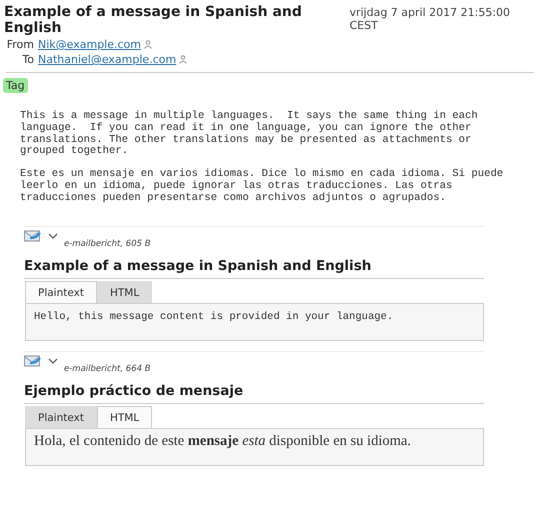 The width and height of the screenshot is (540, 526). I want to click on tag-label: Tag, so click(15, 85).